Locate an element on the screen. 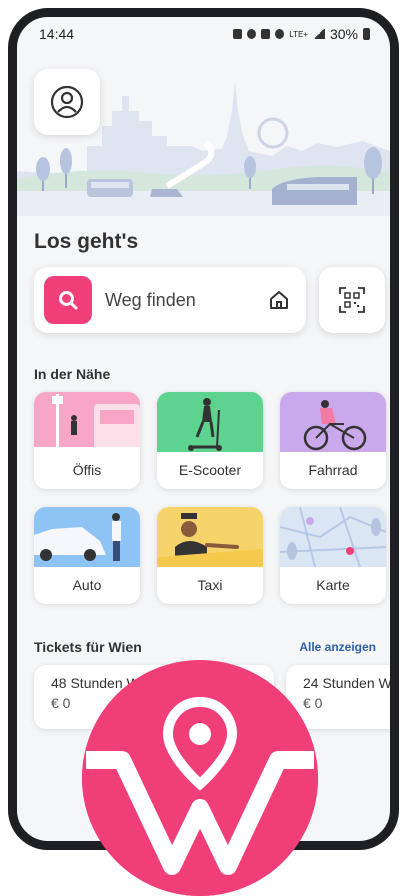 Image resolution: width=407 pixels, height=896 pixels. tile-taxi: Taxi is located at coordinates (210, 555).